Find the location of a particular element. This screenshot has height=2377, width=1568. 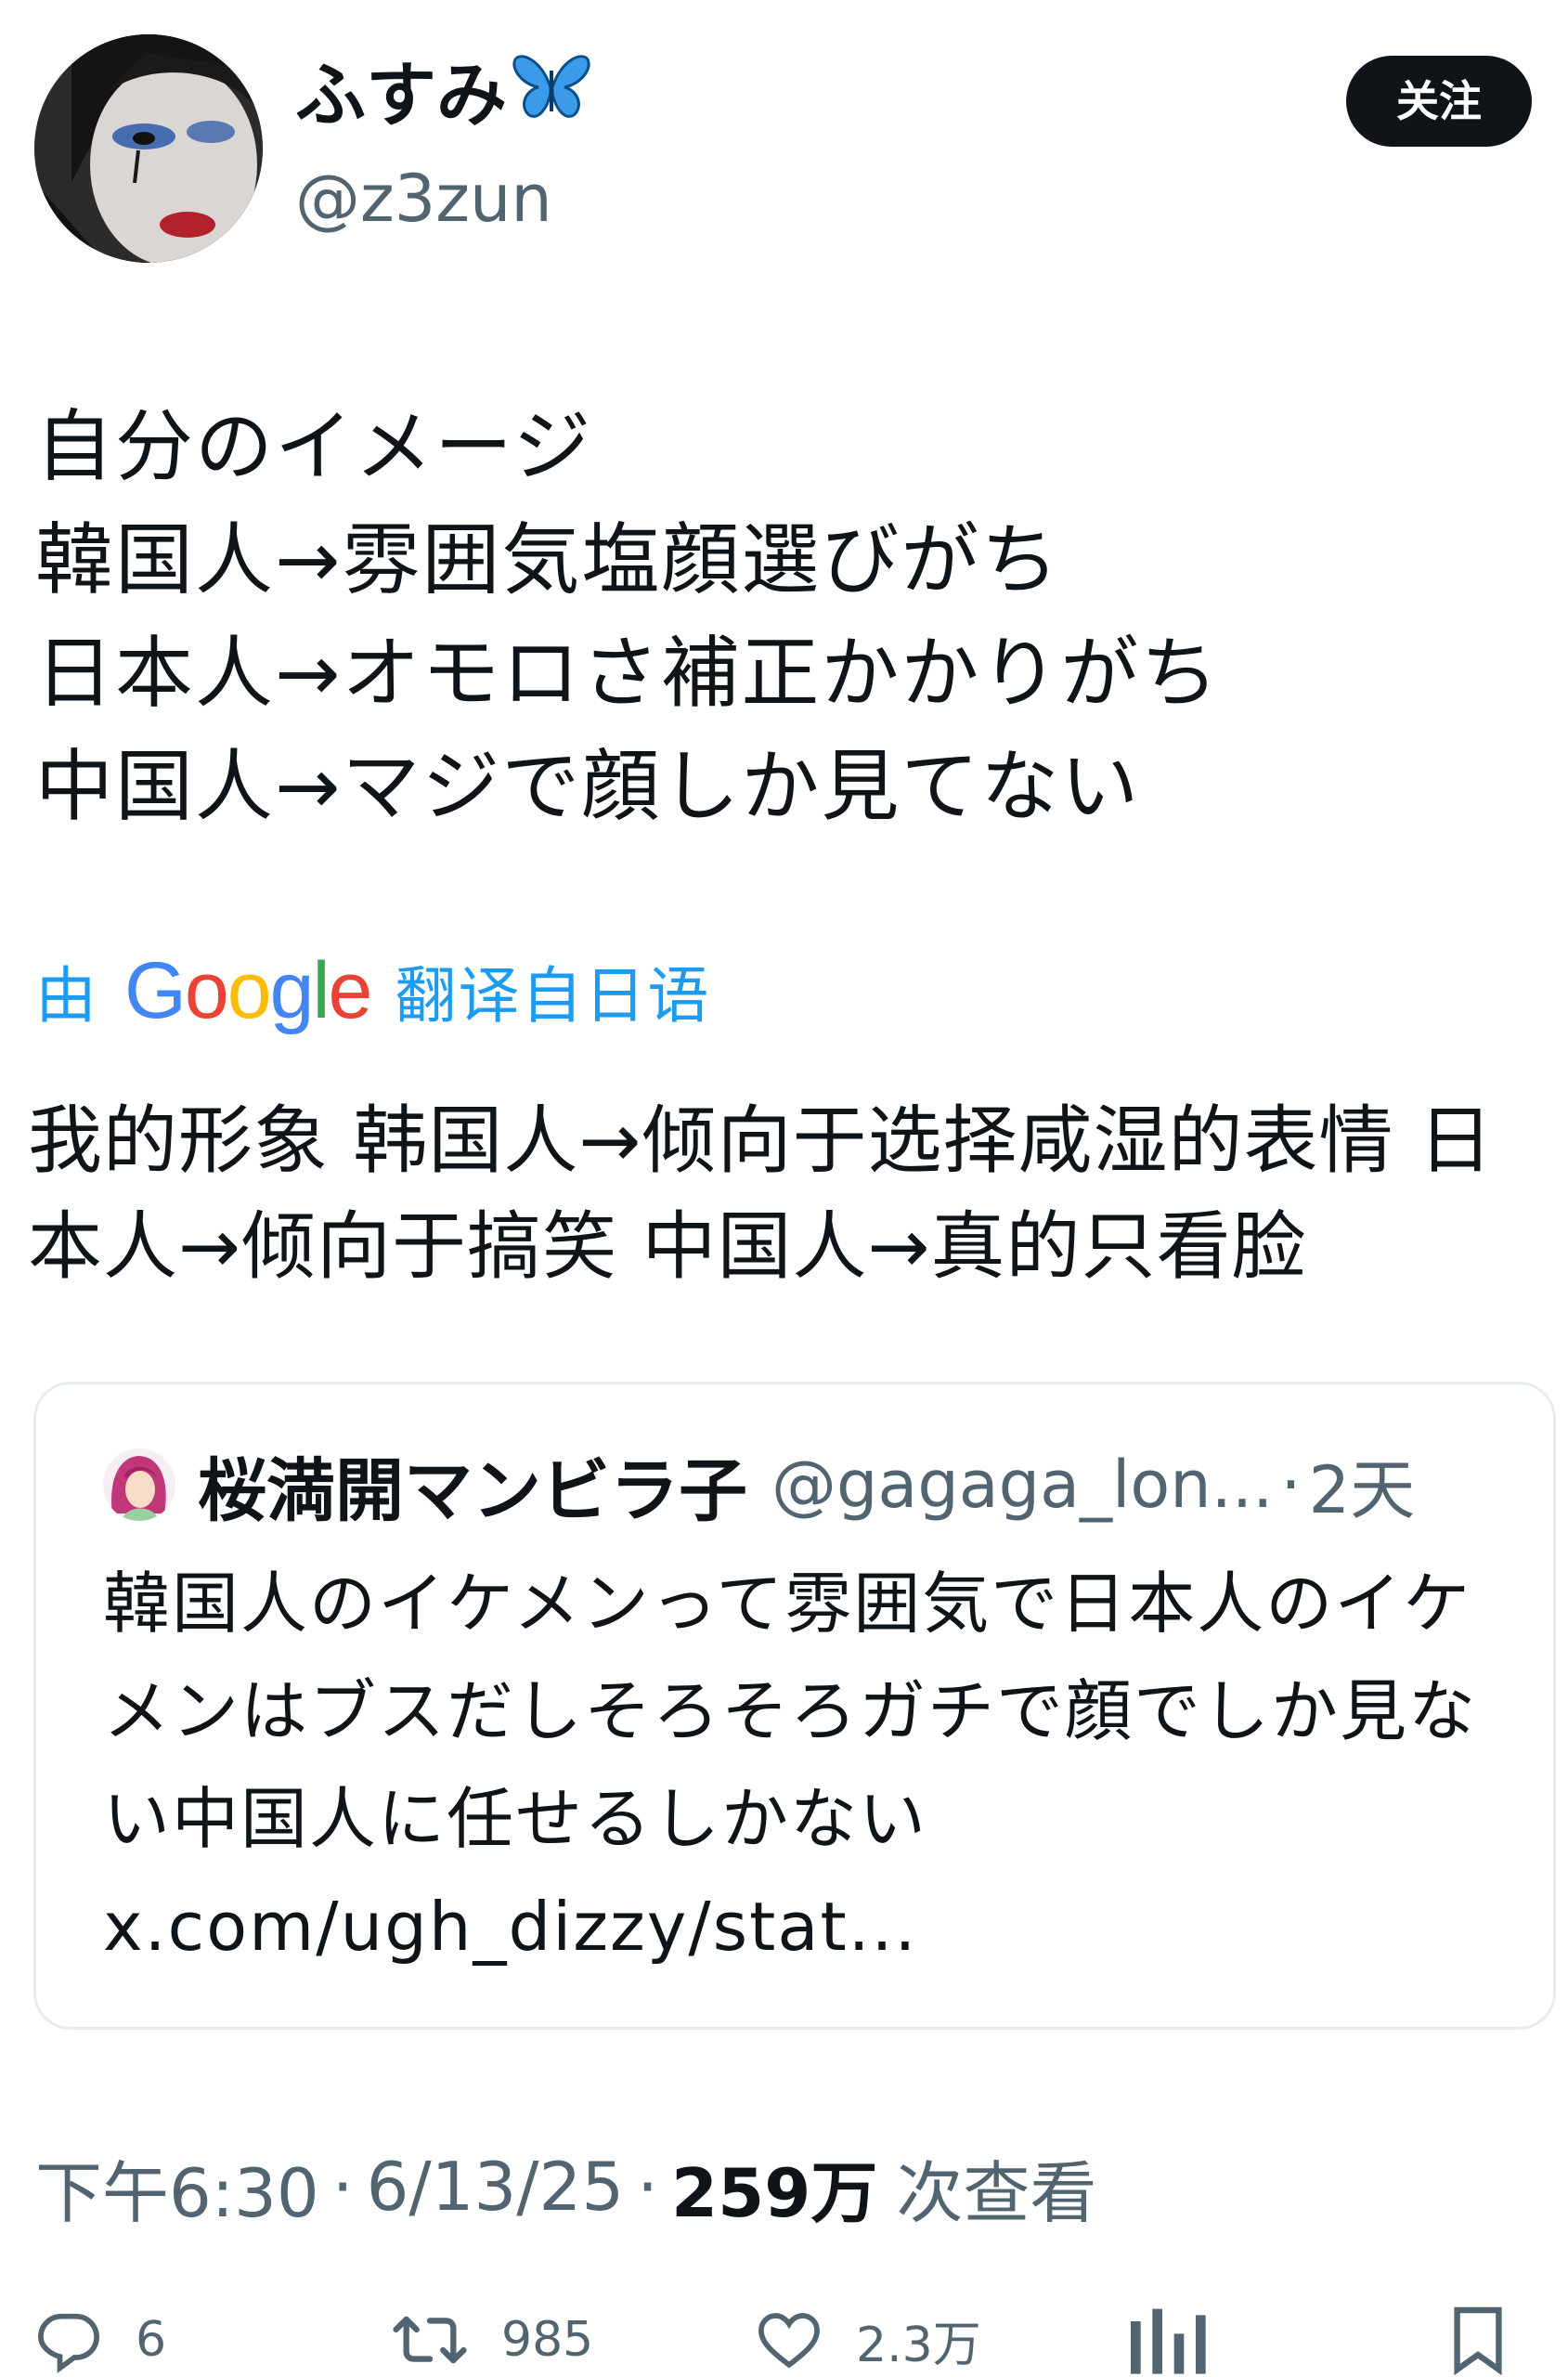

retweet-count: 985 is located at coordinates (548, 2340).